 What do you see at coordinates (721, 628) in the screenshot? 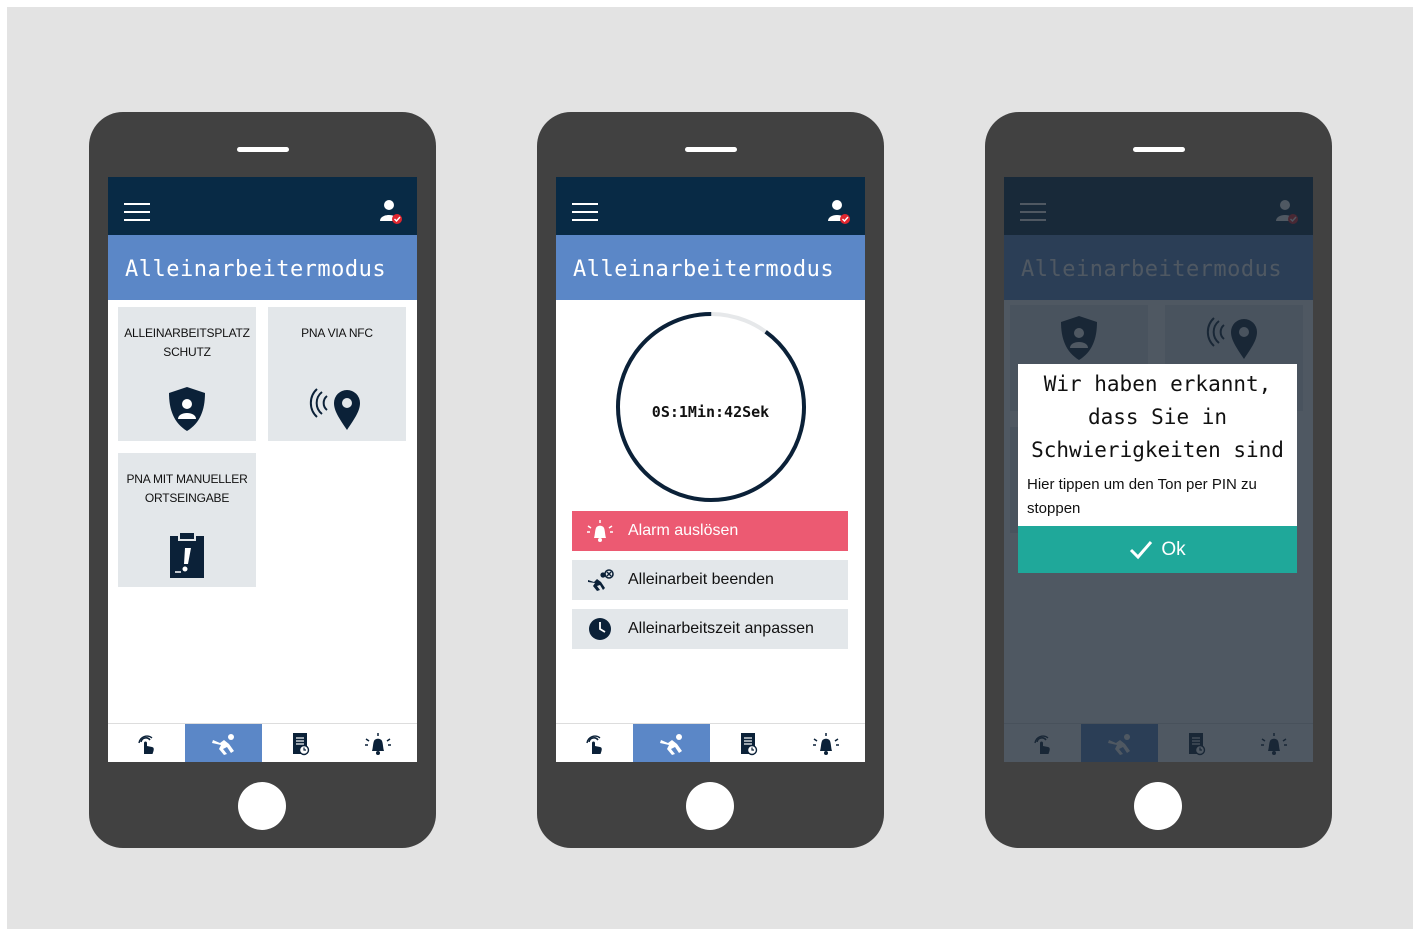
I see `action-label: Alleinarbeitszeit anpassen` at bounding box center [721, 628].